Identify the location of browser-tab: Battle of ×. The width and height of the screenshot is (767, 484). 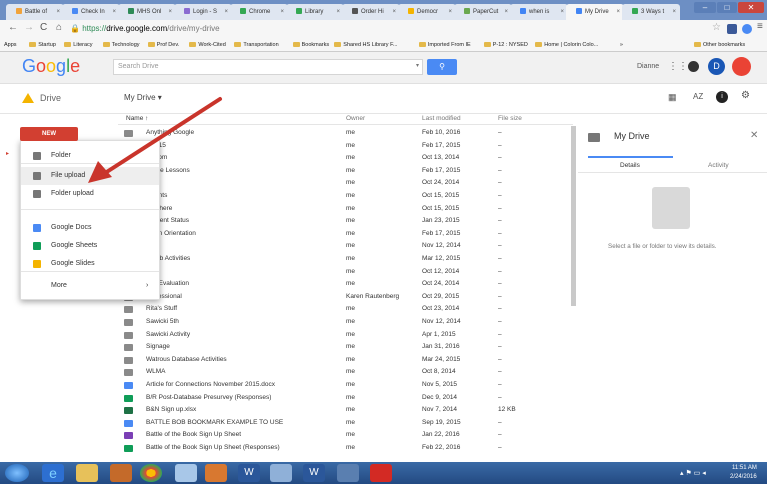
(35, 12).